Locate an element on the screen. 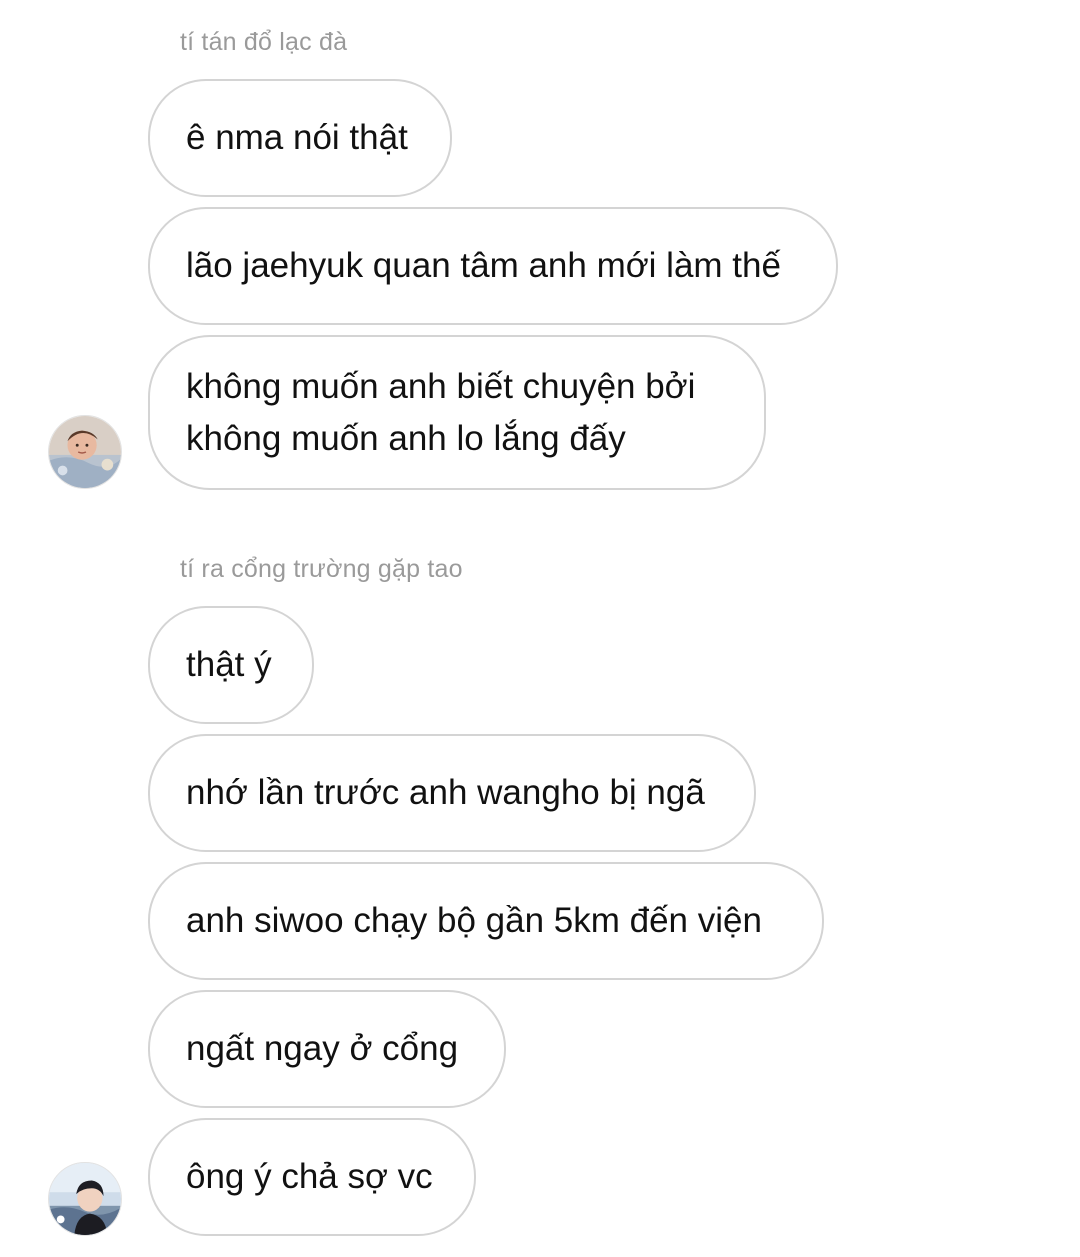 This screenshot has height=1257, width=1080. message-bubble: lão jaehyuk quan tâm anh mới làm thế is located at coordinates (493, 266).